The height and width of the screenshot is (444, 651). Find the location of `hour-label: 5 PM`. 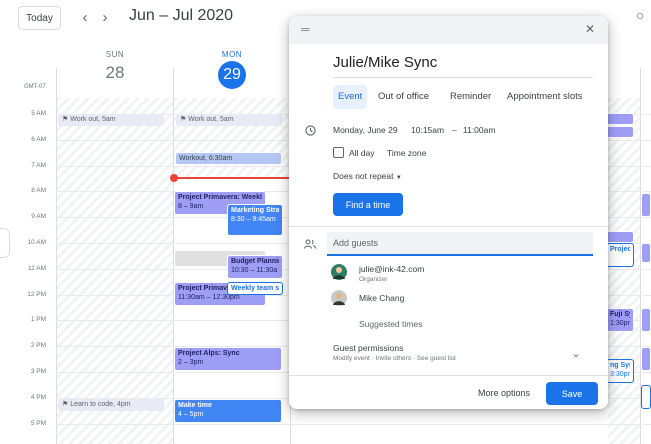

hour-label: 5 PM is located at coordinates (38, 423).